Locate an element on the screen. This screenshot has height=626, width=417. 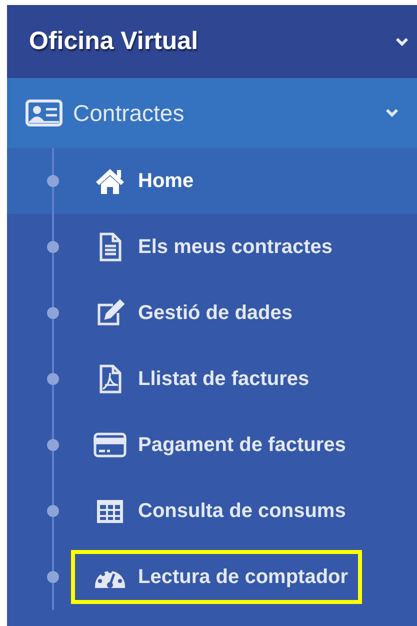
menu-item: Pagament de factures is located at coordinates (212, 445).